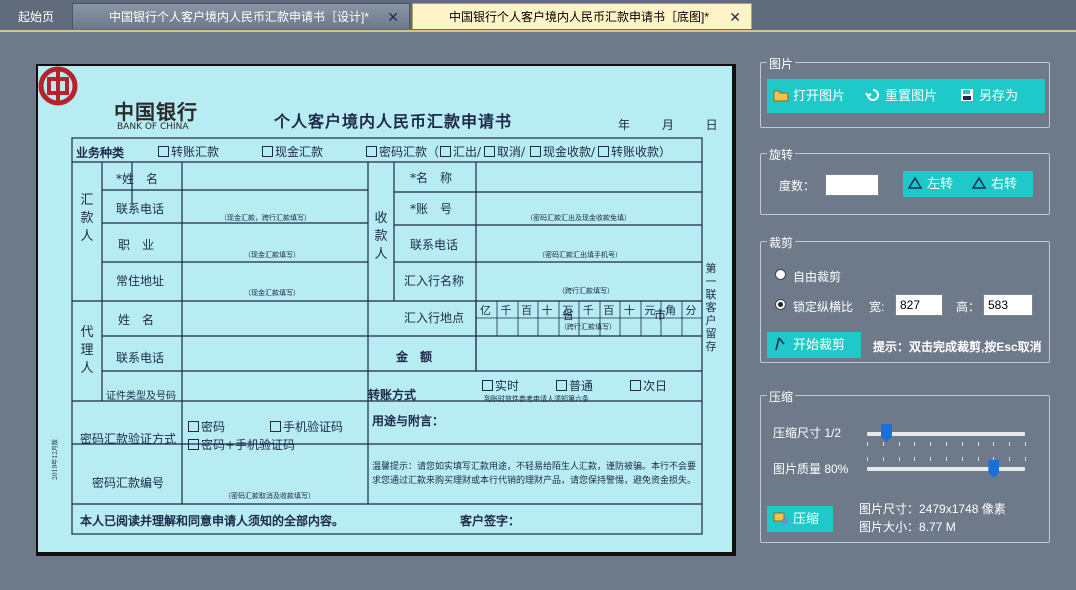 The height and width of the screenshot is (590, 1076). What do you see at coordinates (919, 305) in the screenshot?
I see `crop-width-input: 827` at bounding box center [919, 305].